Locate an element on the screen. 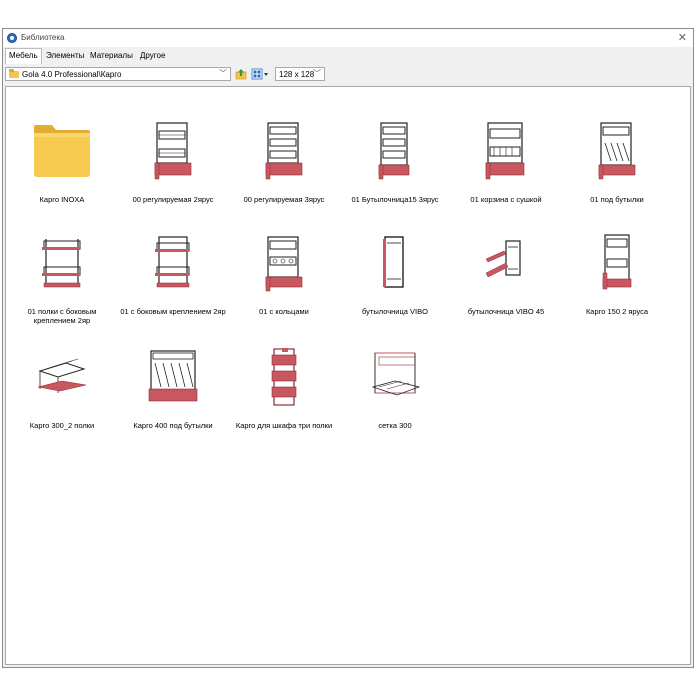  grid-item-cargo: бутылочница VIBO 45 is located at coordinates (506, 283).